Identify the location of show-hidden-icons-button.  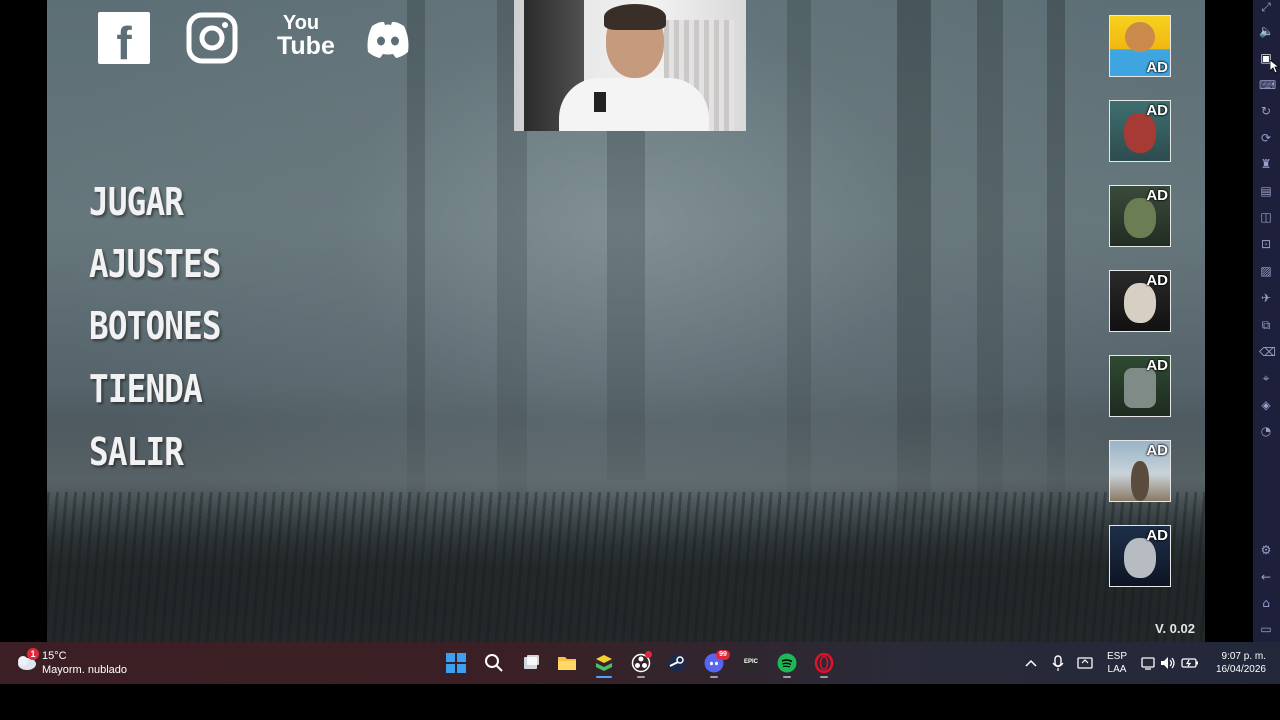
(1031, 663).